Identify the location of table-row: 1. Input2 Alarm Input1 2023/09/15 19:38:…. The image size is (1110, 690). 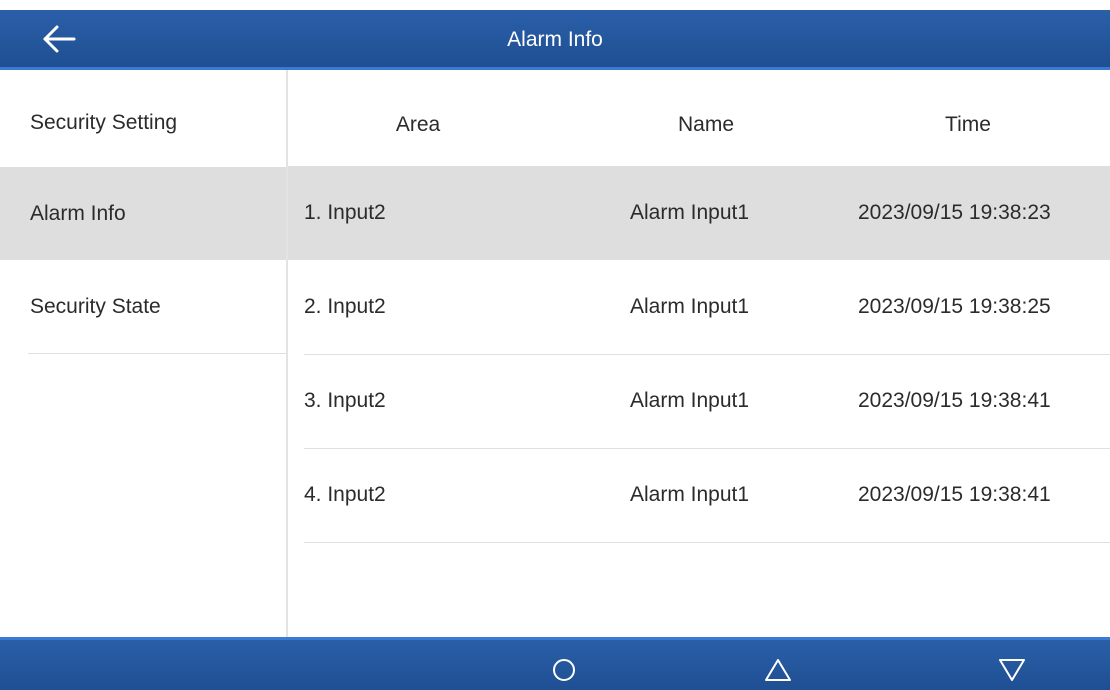
(699, 213).